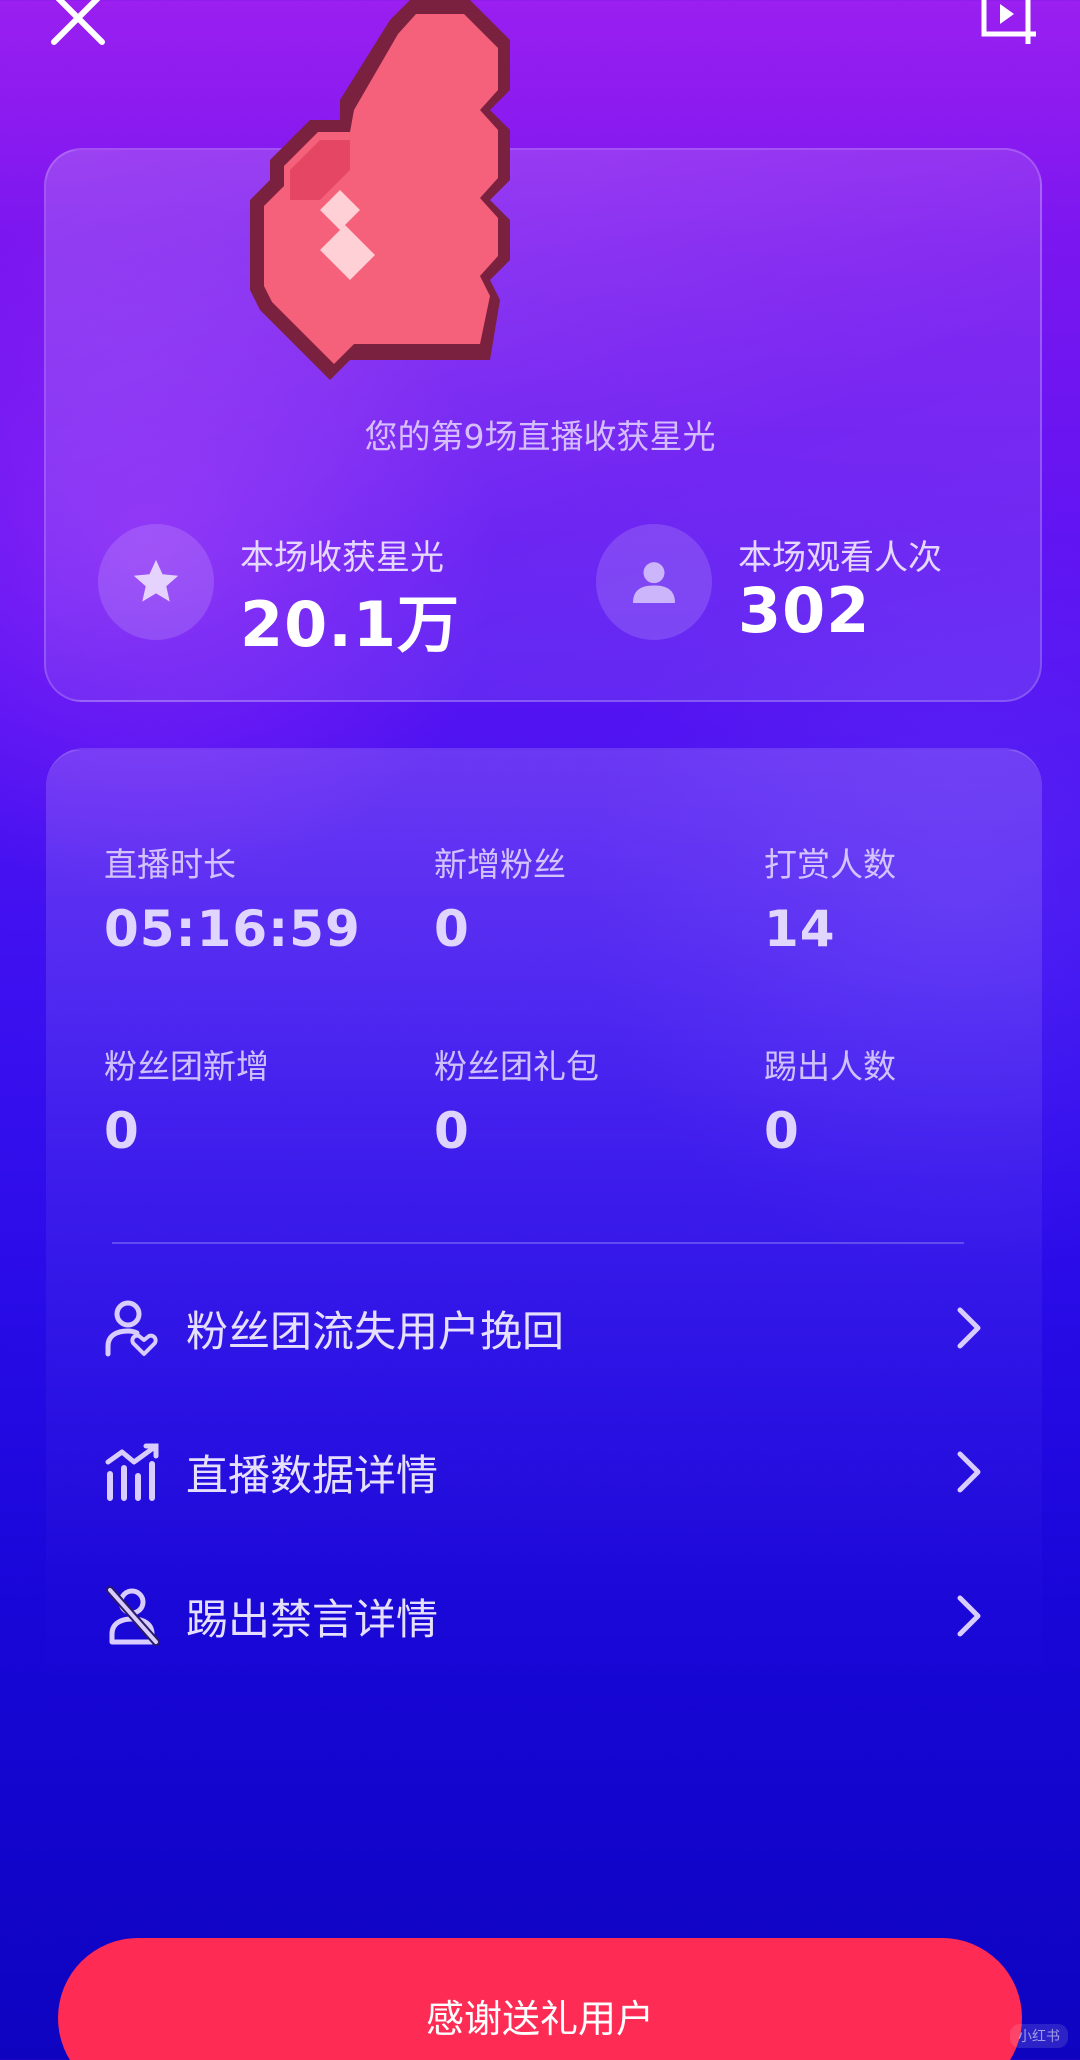  I want to click on stat-value: 14, so click(800, 929).